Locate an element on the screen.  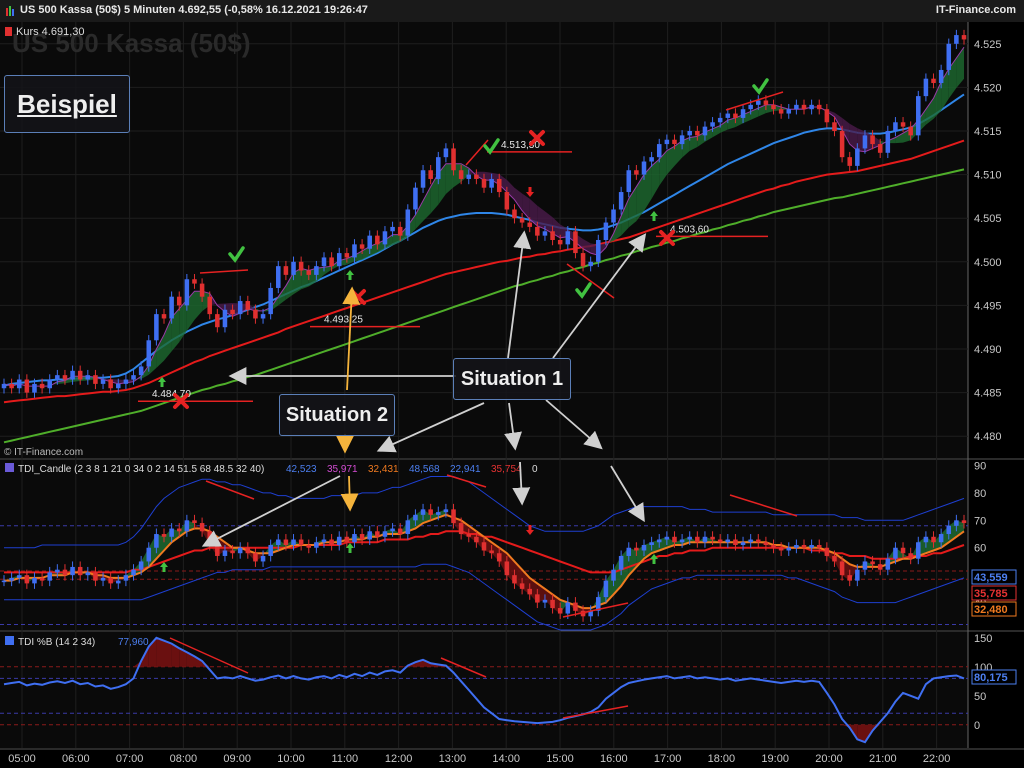
x-tick-label: 12:00 is located at coordinates (399, 759).